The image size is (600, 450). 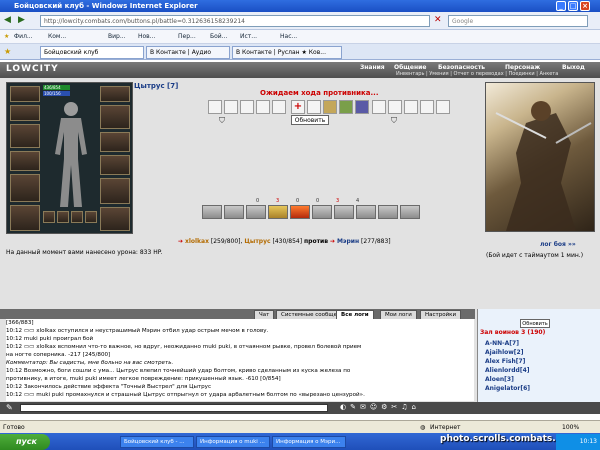 I want to click on counter: 0, so click(x=318, y=201).